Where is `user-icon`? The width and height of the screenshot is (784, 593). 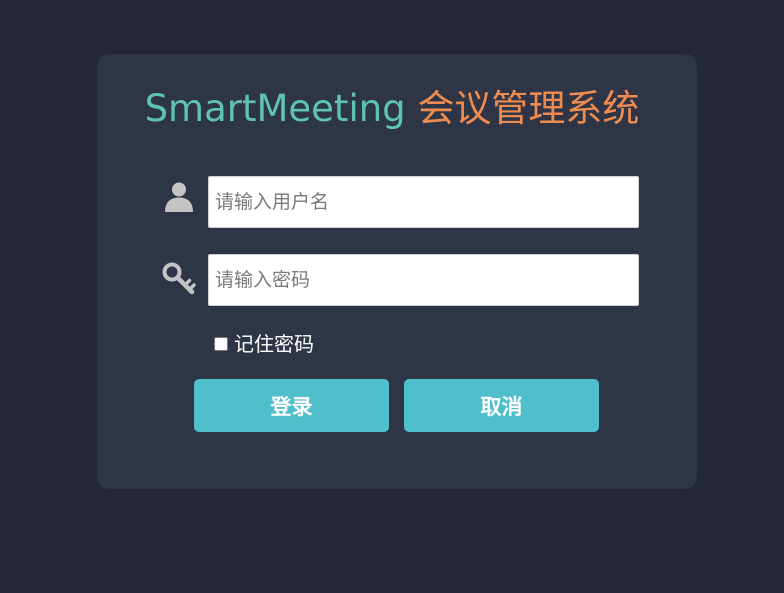 user-icon is located at coordinates (179, 198).